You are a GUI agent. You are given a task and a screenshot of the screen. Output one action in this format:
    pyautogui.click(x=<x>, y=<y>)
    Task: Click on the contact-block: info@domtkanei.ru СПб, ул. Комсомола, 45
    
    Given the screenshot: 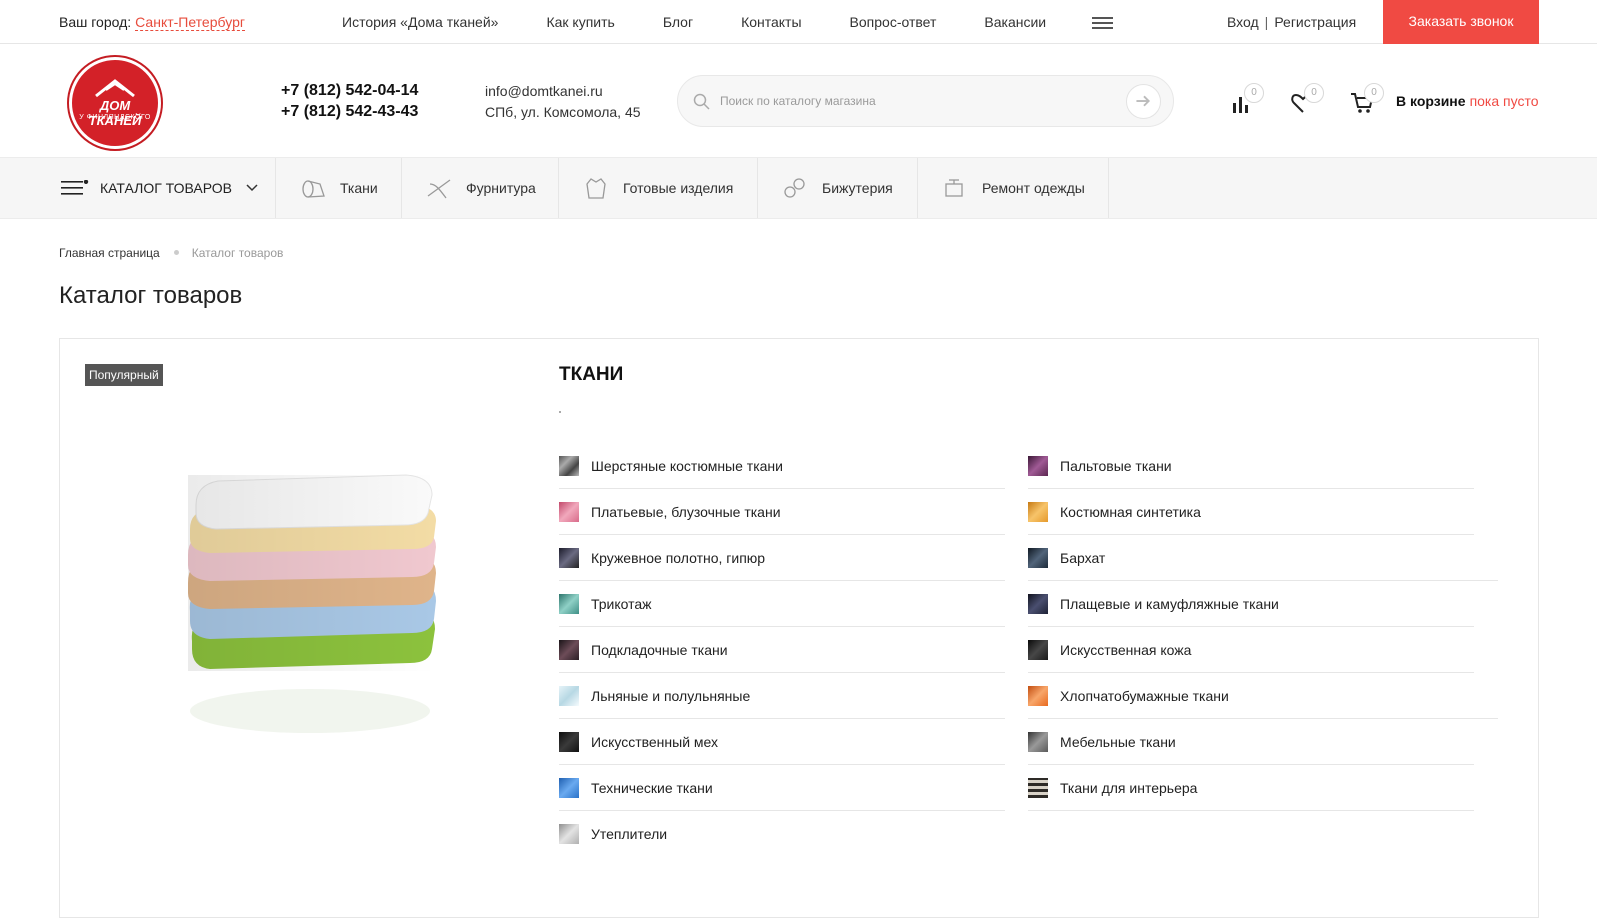 What is the action you would take?
    pyautogui.click(x=563, y=102)
    